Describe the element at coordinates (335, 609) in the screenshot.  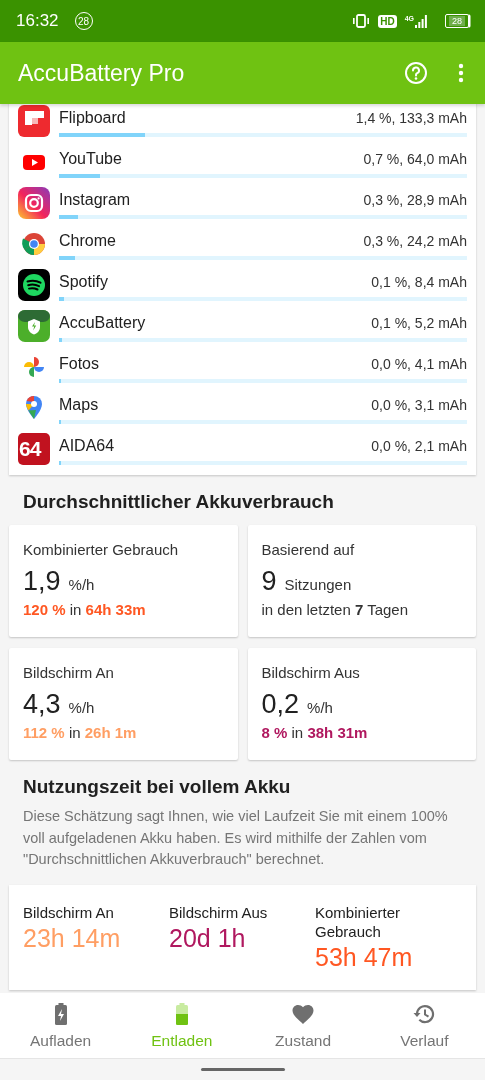
I see `stat-detail: in den letzten 7 Tagen` at that location.